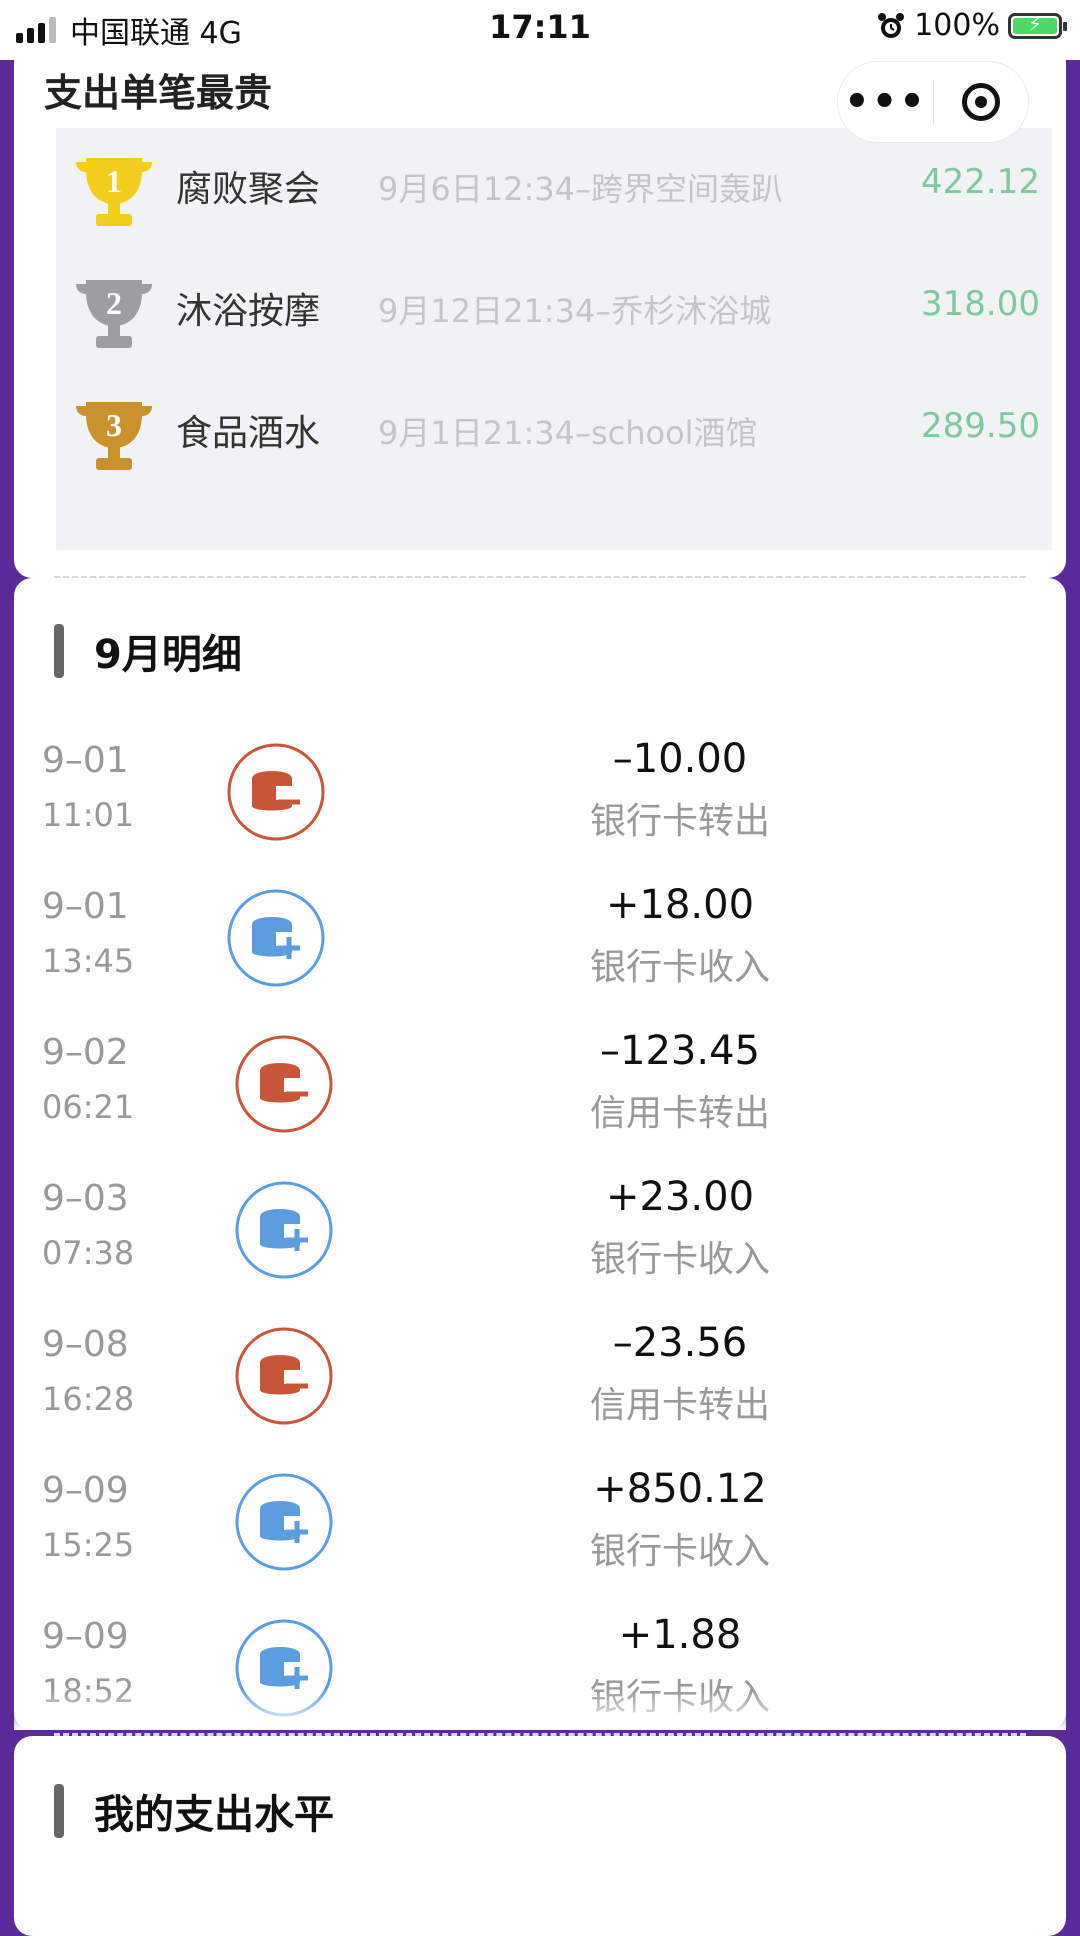 The height and width of the screenshot is (1936, 1080). I want to click on ranking-amount: 318.00, so click(980, 304).